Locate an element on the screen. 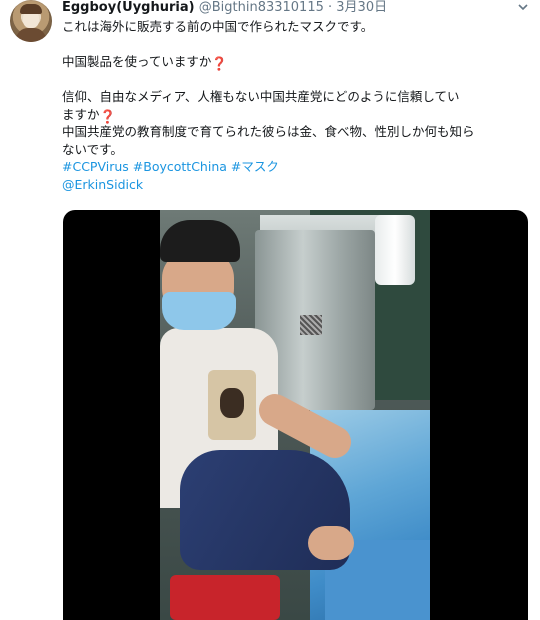 This screenshot has height=620, width=540. person-hand is located at coordinates (331, 543).